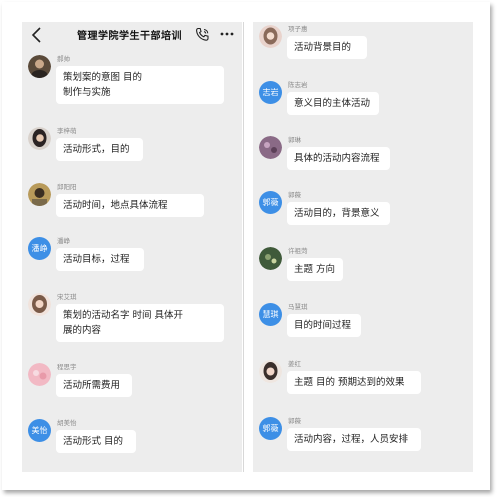  I want to click on sender-name: 姜红, so click(294, 364).